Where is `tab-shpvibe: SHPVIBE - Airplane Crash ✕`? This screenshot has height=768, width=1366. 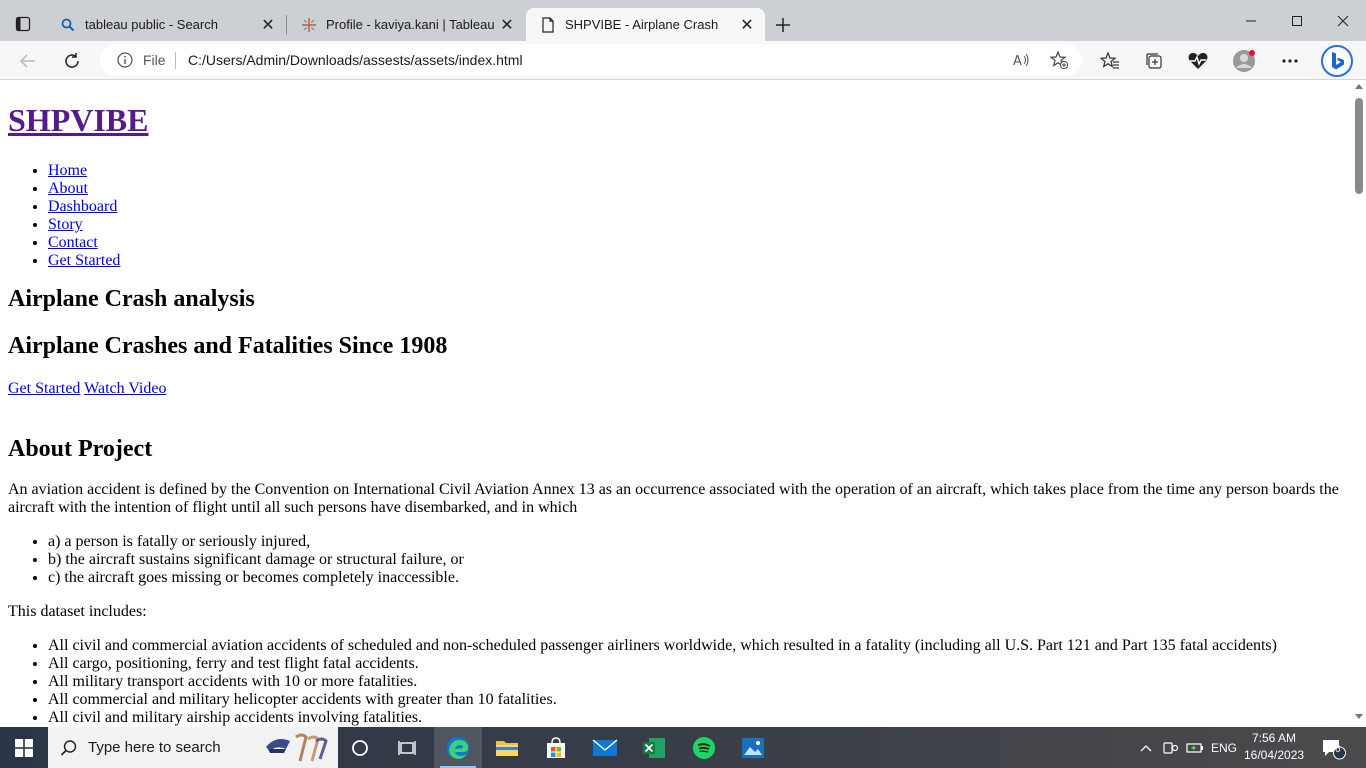 tab-shpvibe: SHPVIBE - Airplane Crash ✕ is located at coordinates (645, 24).